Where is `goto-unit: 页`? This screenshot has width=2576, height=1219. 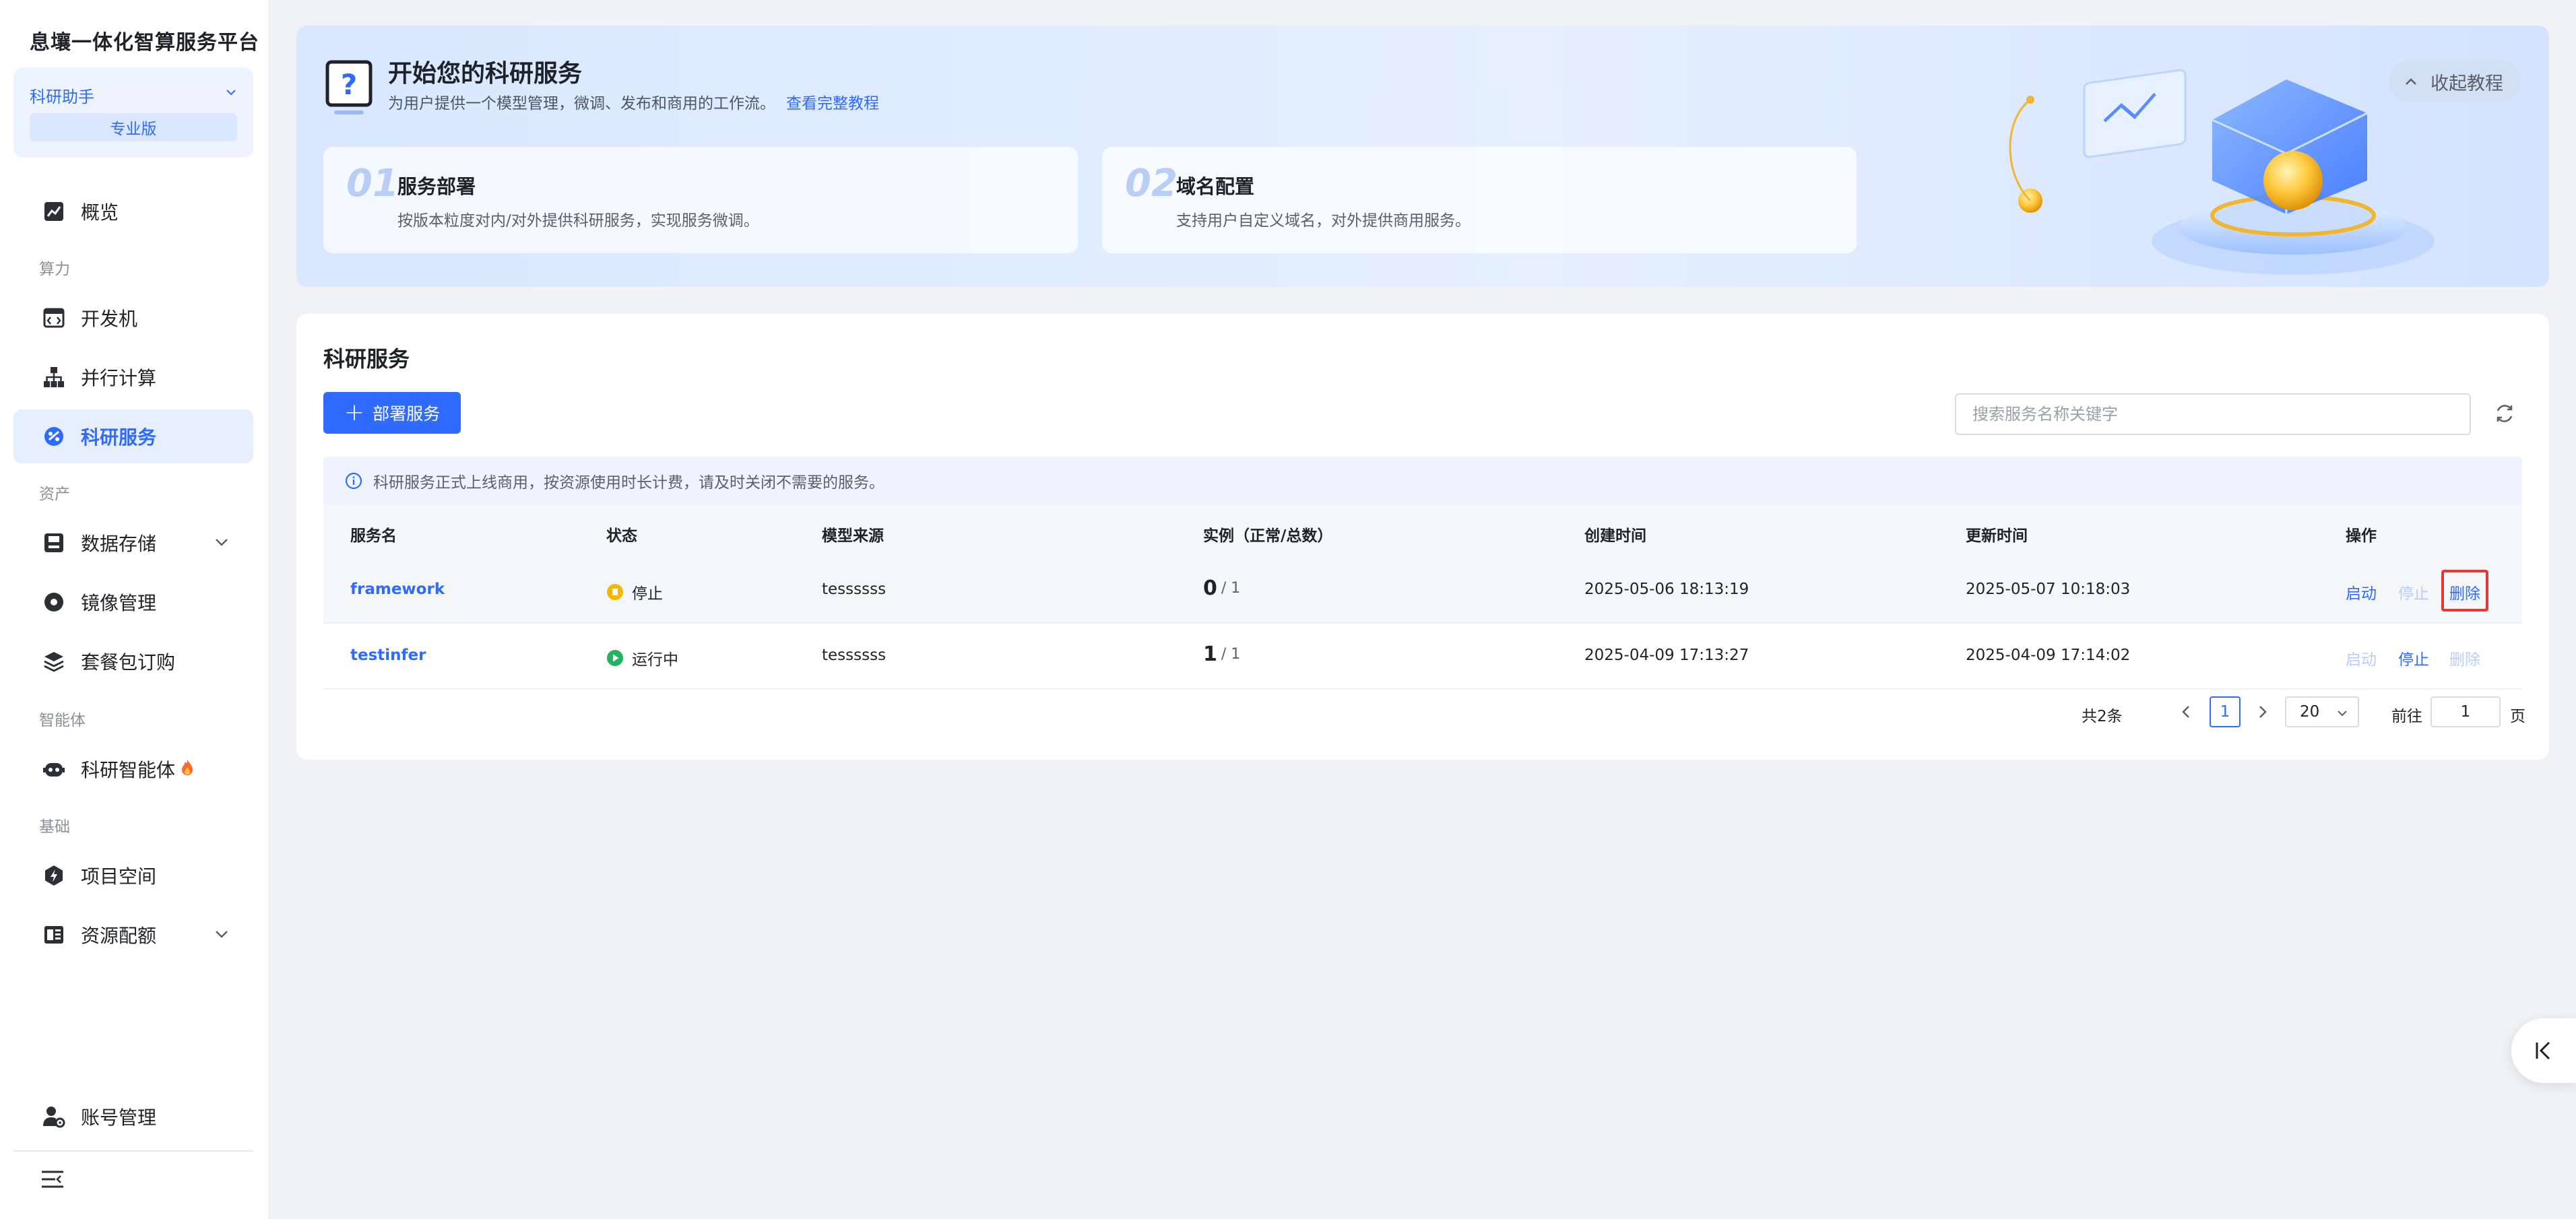 goto-unit: 页 is located at coordinates (2518, 716).